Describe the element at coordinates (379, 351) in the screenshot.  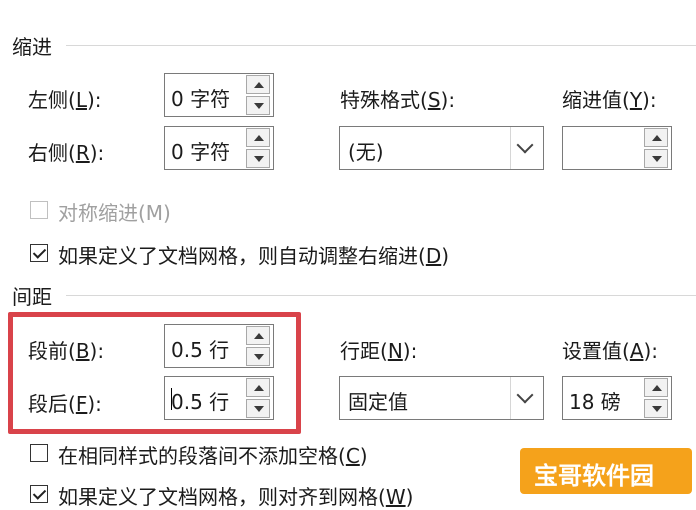
I see `line-spacing-label: 行距(N):` at that location.